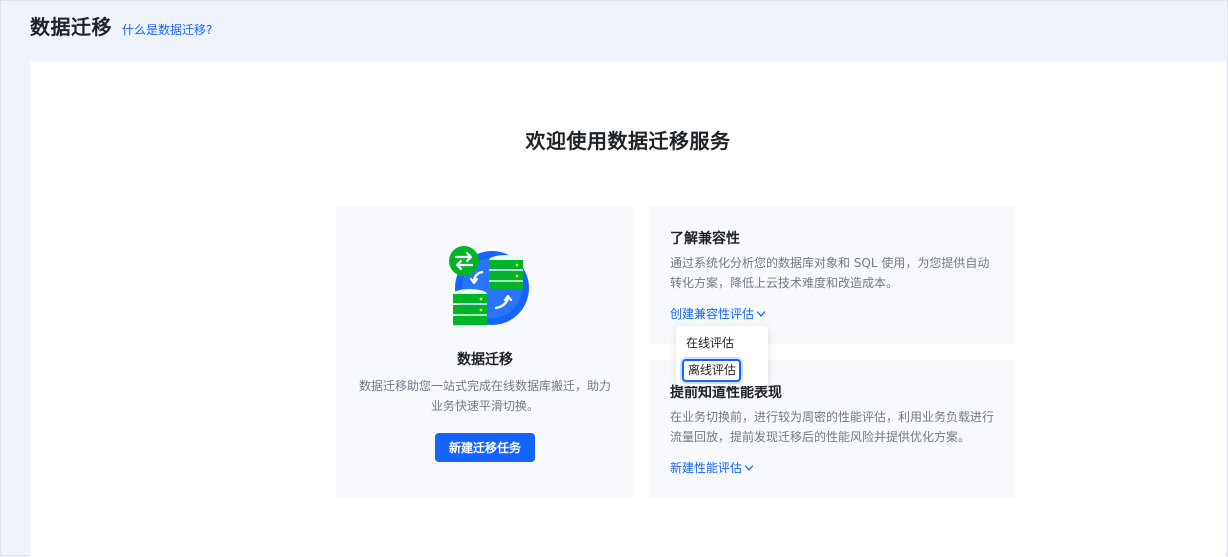 This screenshot has width=1228, height=557. Describe the element at coordinates (705, 239) in the screenshot. I see `compatibility-card-title: 了解兼容性` at that location.